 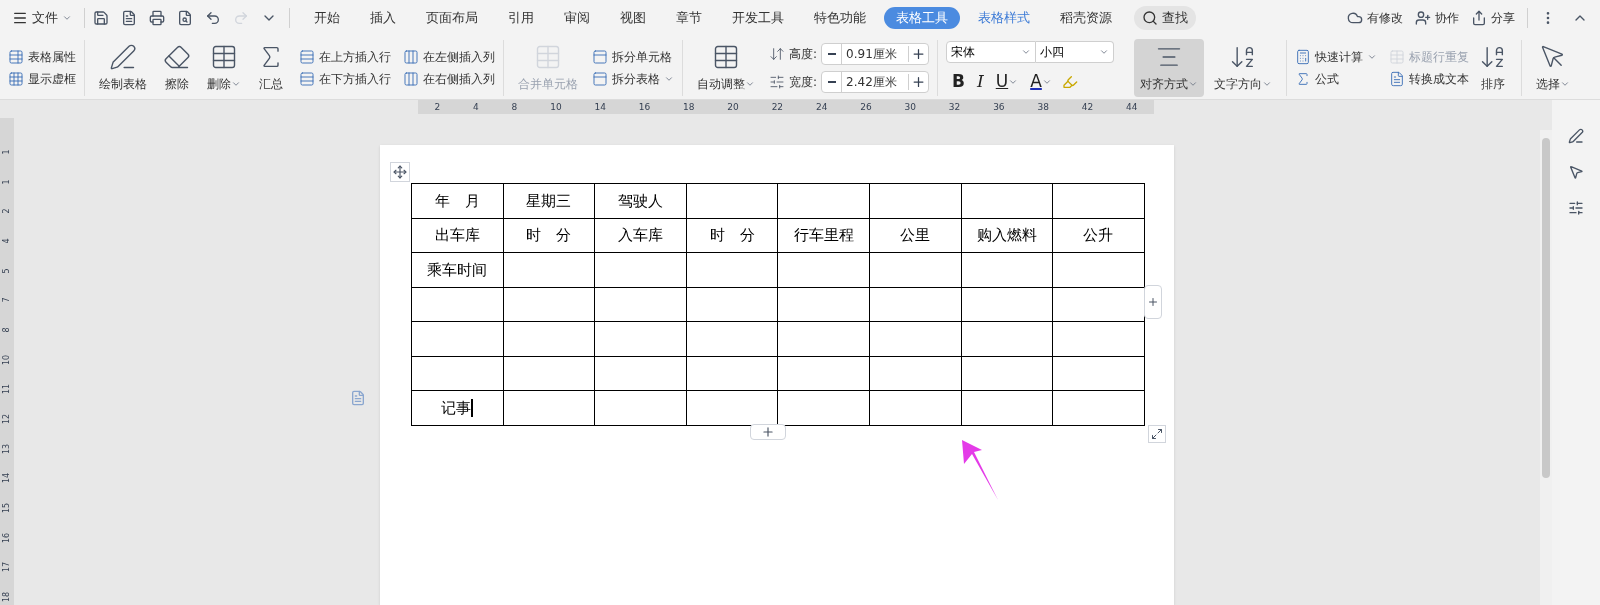 I want to click on ribbon-button: 拆分单元格, so click(x=633, y=56).